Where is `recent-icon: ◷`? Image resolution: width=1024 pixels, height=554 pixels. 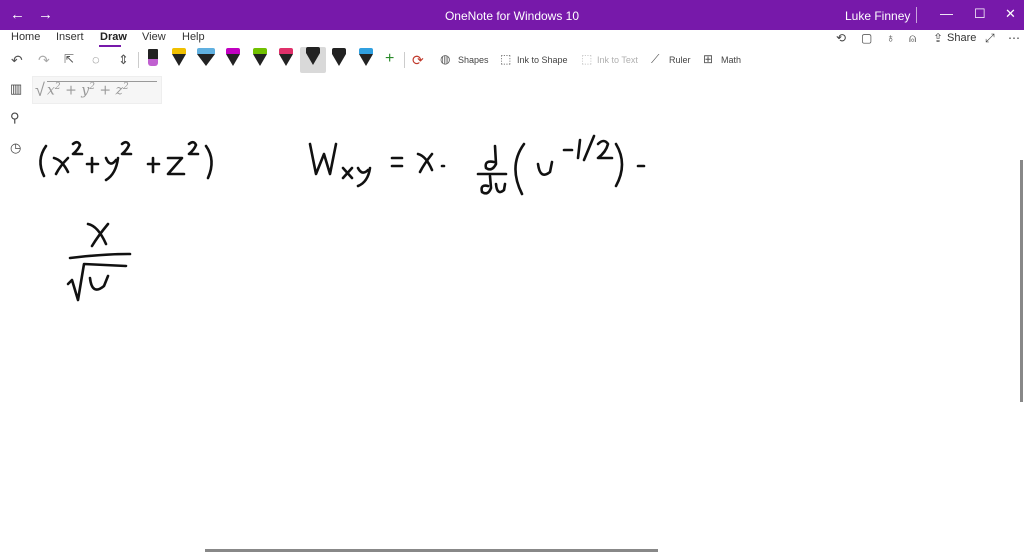 recent-icon: ◷ is located at coordinates (15, 148).